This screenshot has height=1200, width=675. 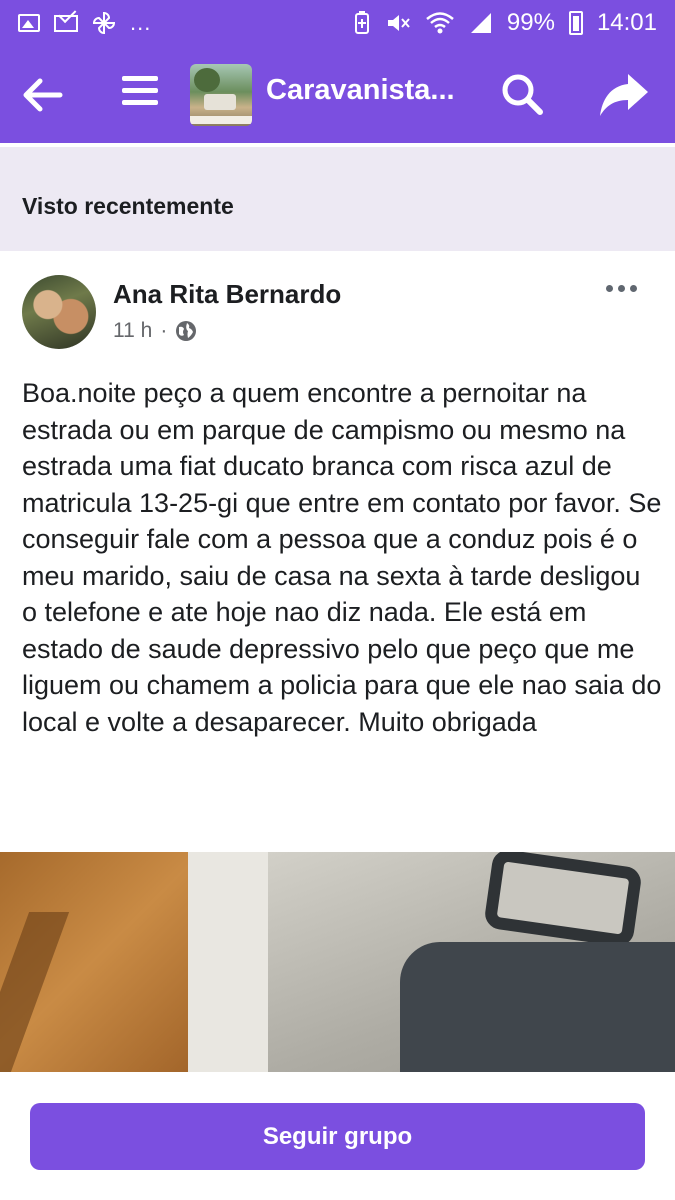 I want to click on follow-group-button: Seguir grupo, so click(x=337, y=1136).